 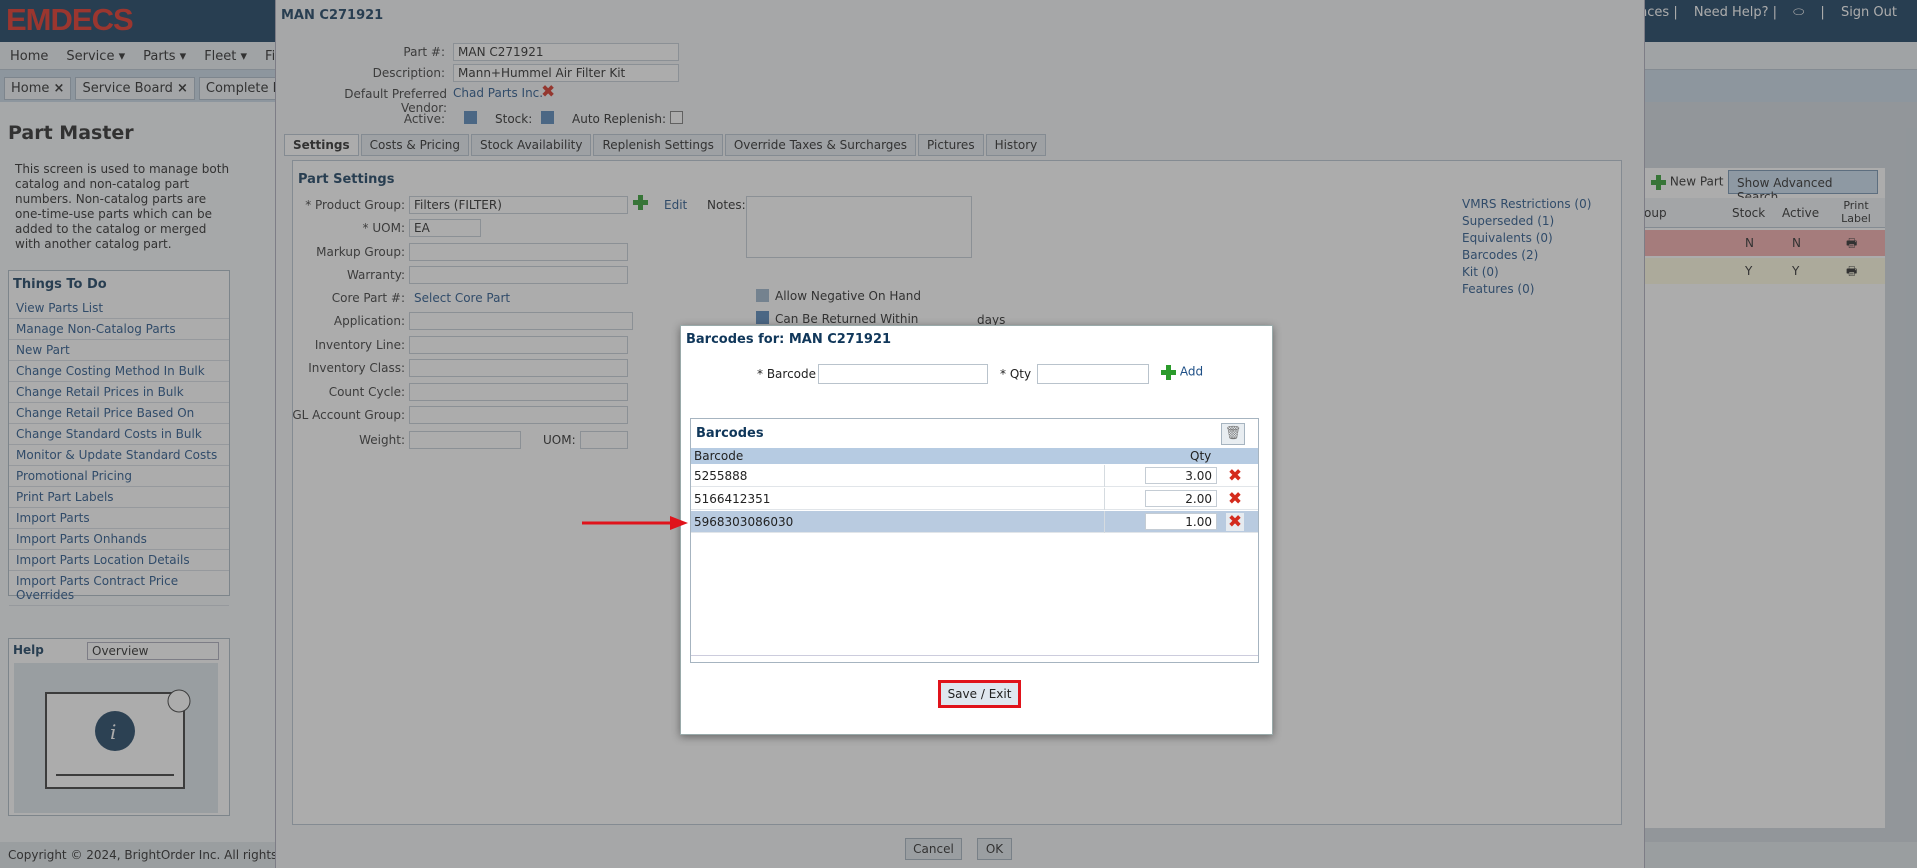 What do you see at coordinates (789, 339) in the screenshot?
I see `barcodes-dialog-title: Barcodes for: MAN C271921` at bounding box center [789, 339].